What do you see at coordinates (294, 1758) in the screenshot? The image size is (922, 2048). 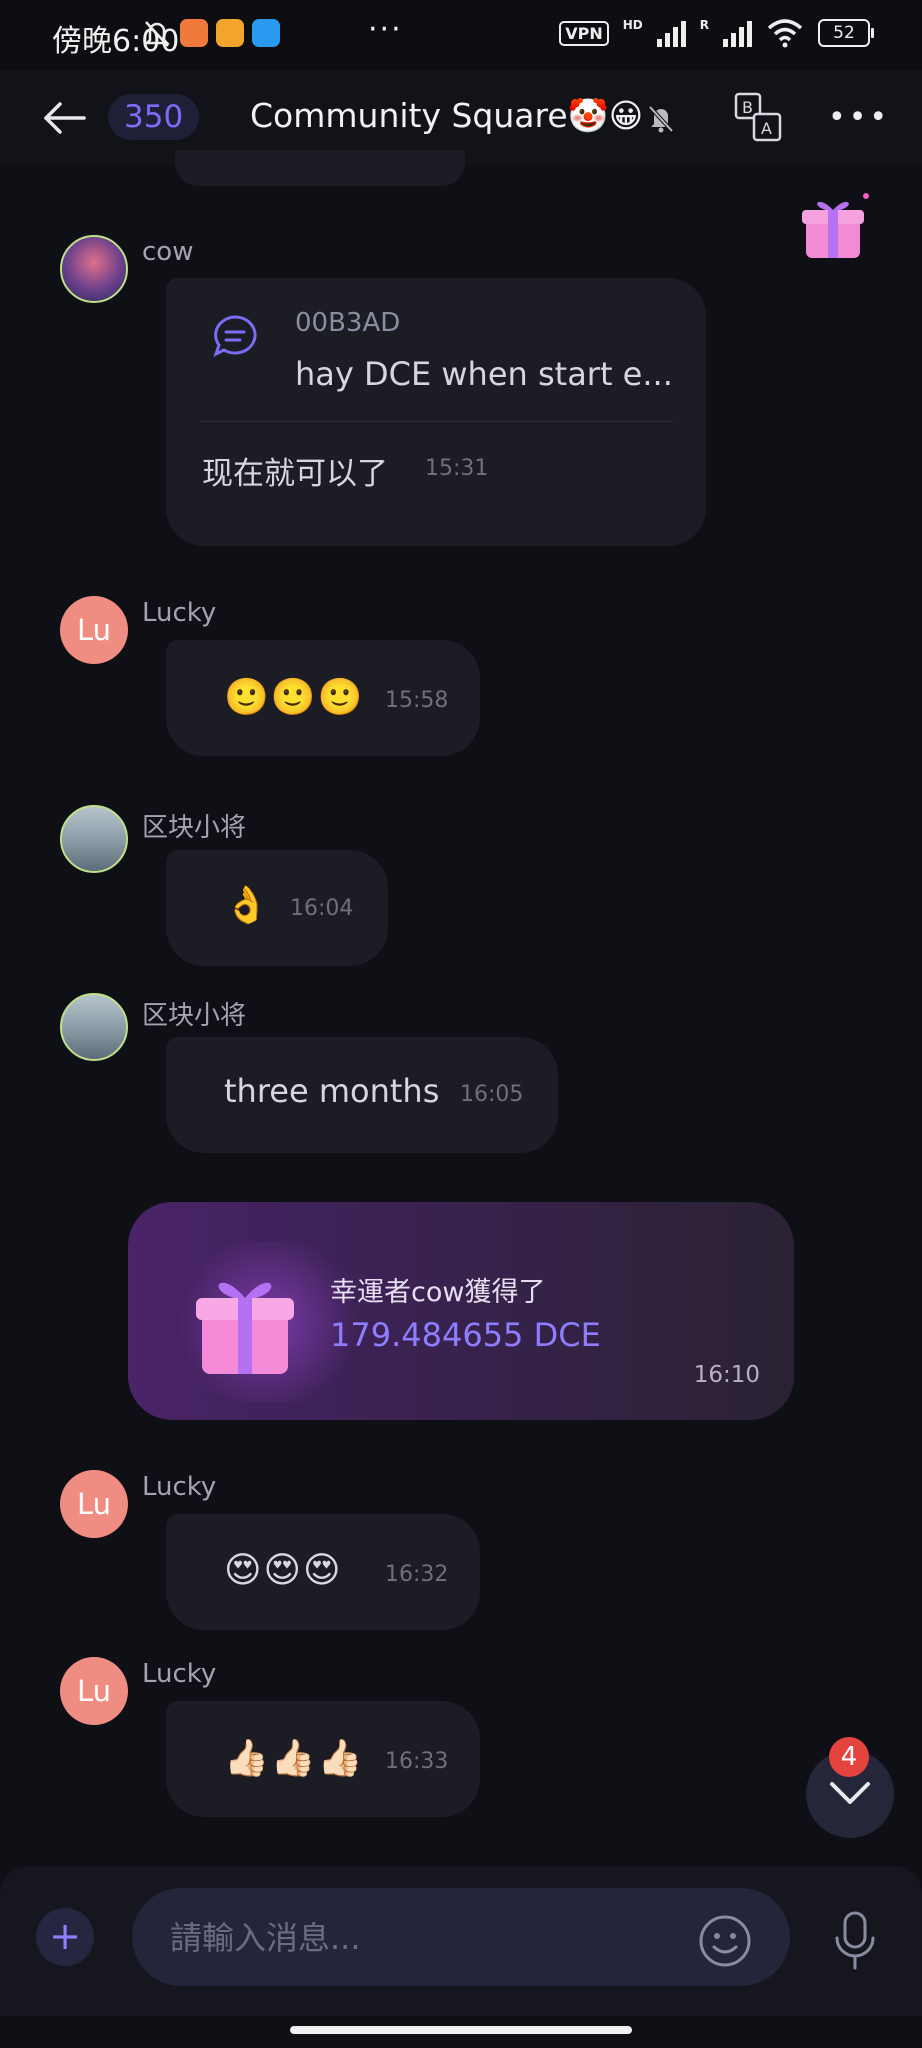 I see `message-text: 👍🏻👍🏻👍🏻` at bounding box center [294, 1758].